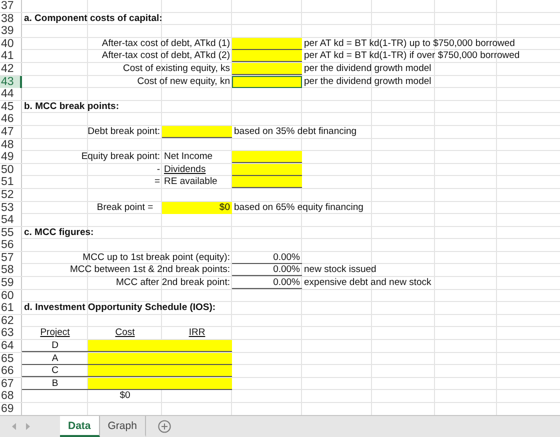 The height and width of the screenshot is (437, 560). I want to click on cell-label: After-tax cost of debt, ATkd (2), so click(165, 56).